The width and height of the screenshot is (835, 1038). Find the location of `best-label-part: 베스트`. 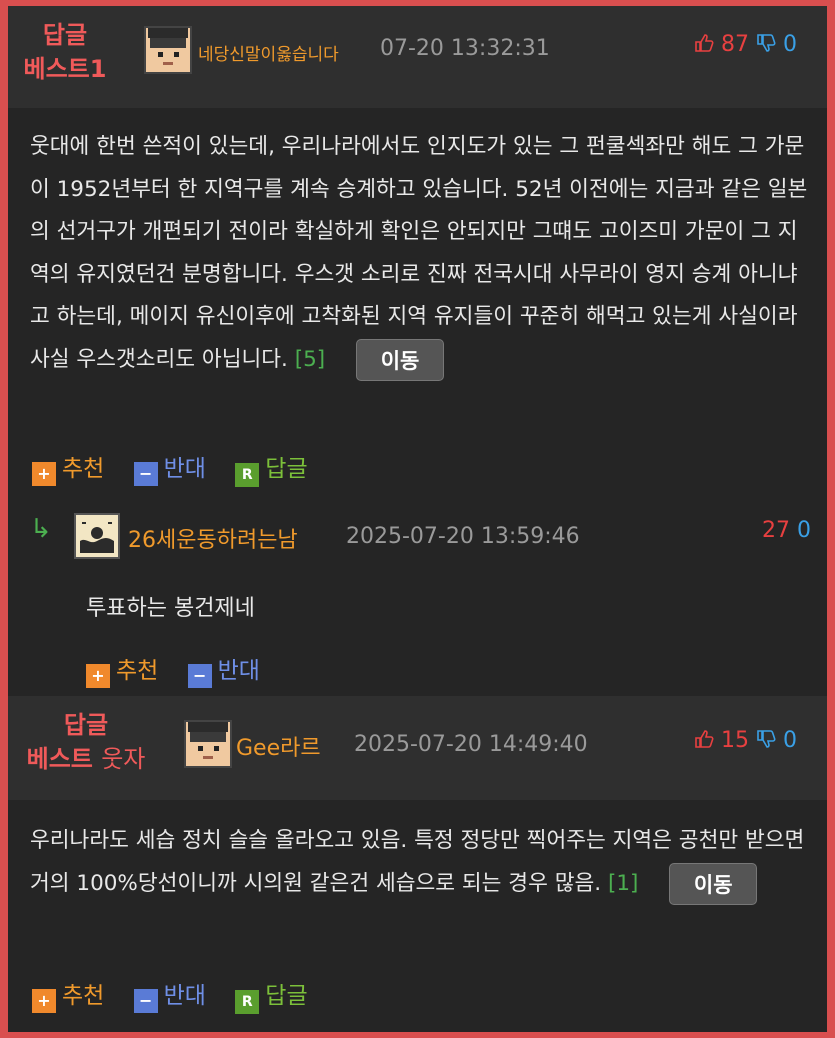

best-label-part: 베스트 is located at coordinates (59, 759).